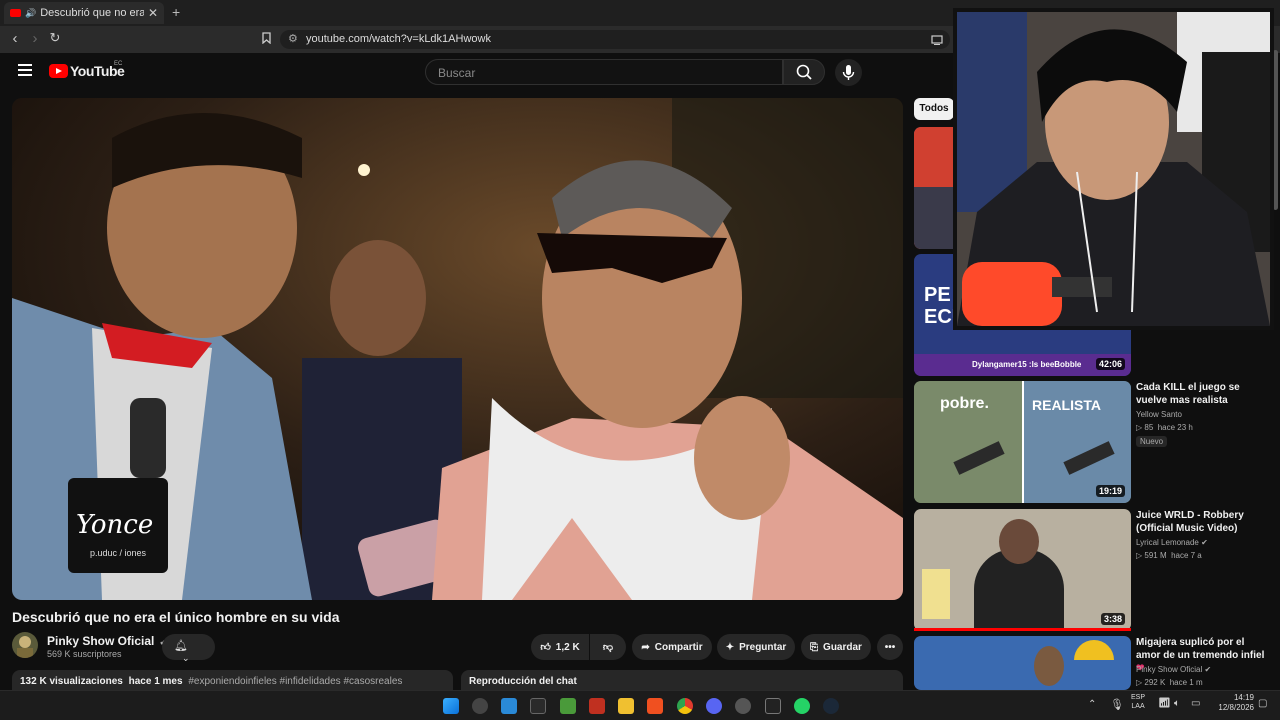 The image size is (1280, 720). What do you see at coordinates (937, 40) in the screenshot?
I see `install-app-icon` at bounding box center [937, 40].